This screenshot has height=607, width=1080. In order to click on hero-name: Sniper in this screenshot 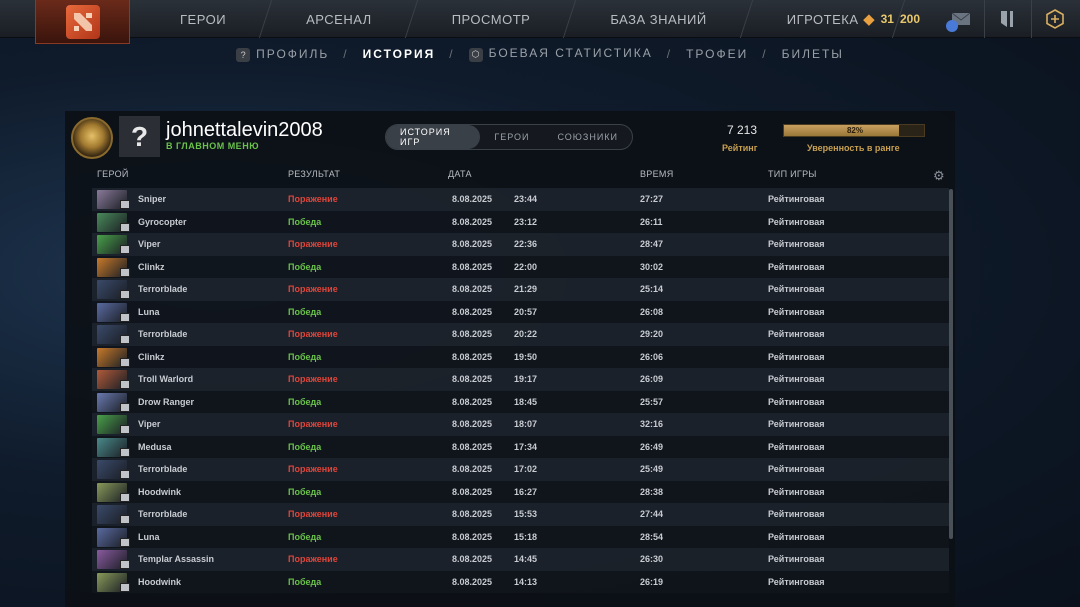, I will do `click(152, 199)`.